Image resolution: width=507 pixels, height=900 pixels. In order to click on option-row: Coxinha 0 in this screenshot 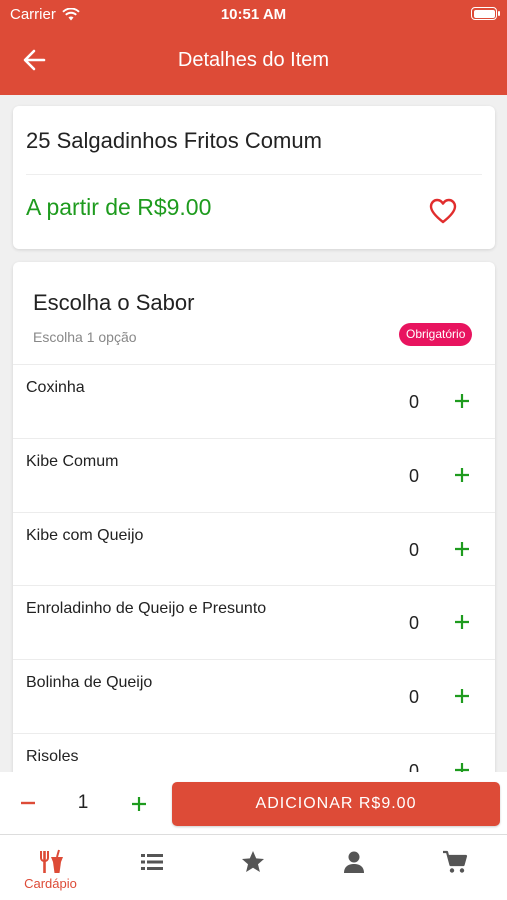, I will do `click(254, 401)`.